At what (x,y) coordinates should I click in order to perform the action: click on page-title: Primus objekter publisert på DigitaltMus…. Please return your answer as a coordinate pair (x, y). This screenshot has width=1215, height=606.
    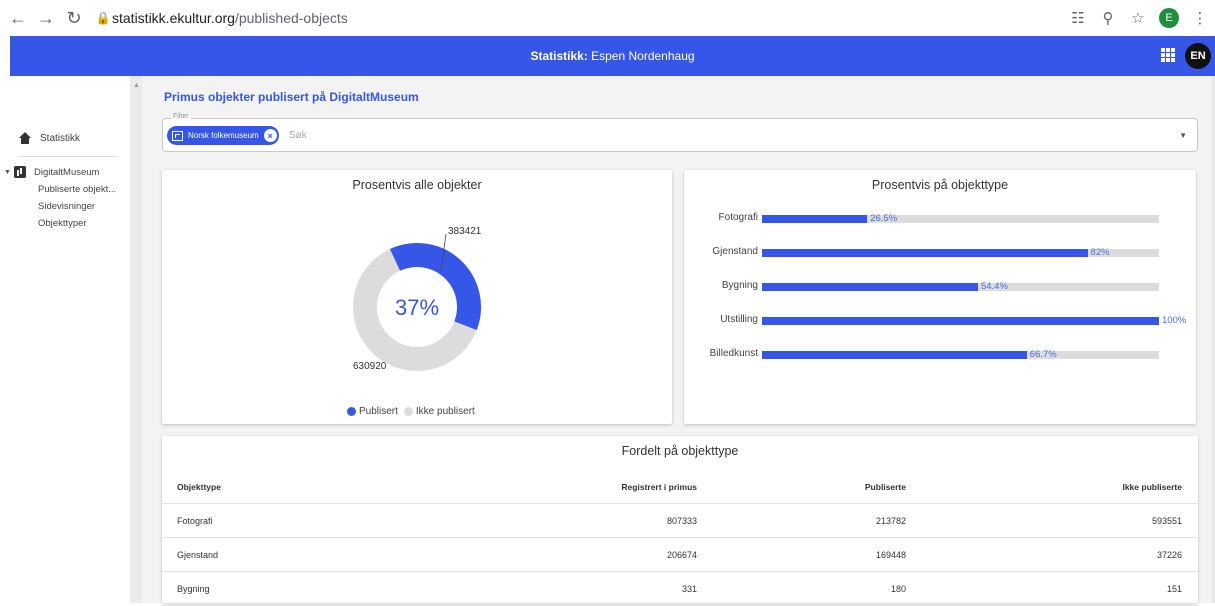
    Looking at the image, I should click on (291, 97).